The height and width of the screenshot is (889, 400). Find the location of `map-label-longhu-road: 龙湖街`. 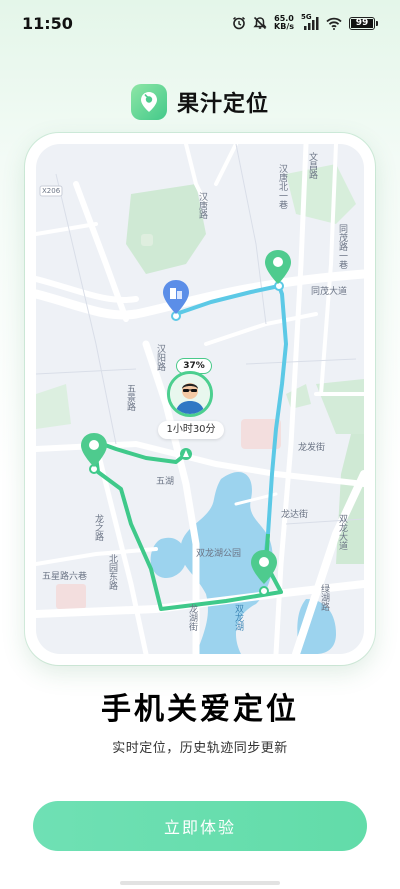

map-label-longhu-road: 龙湖街 is located at coordinates (192, 617).